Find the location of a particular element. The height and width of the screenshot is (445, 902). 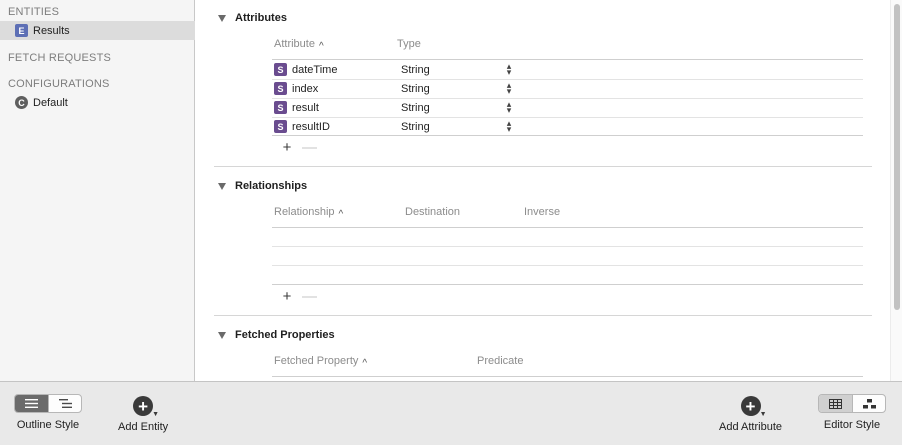

table-grid-icon is located at coordinates (835, 403).